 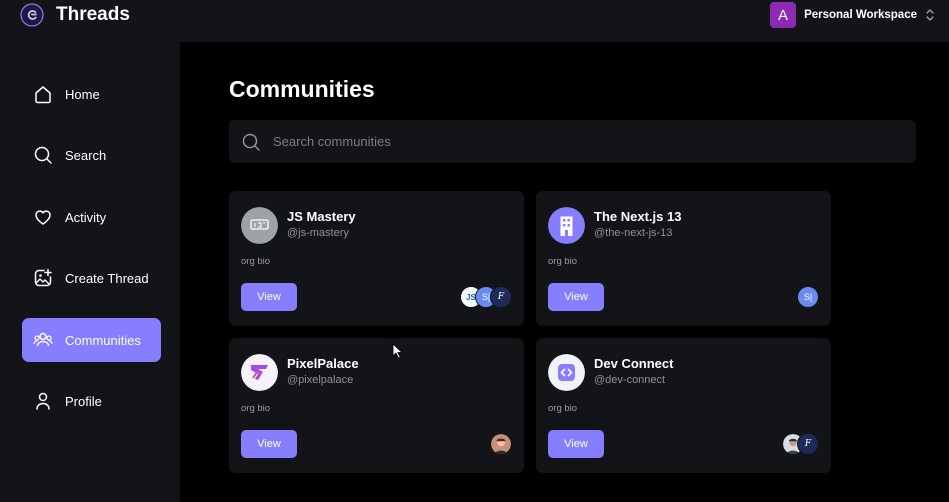 I want to click on sidebar-item-activity: Activity, so click(x=91, y=217).